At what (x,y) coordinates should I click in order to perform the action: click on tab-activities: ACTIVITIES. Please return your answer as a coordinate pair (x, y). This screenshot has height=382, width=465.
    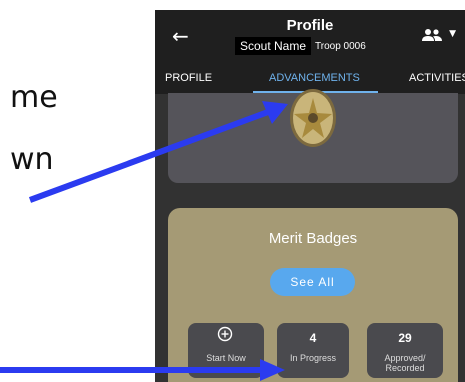
    Looking at the image, I should click on (437, 78).